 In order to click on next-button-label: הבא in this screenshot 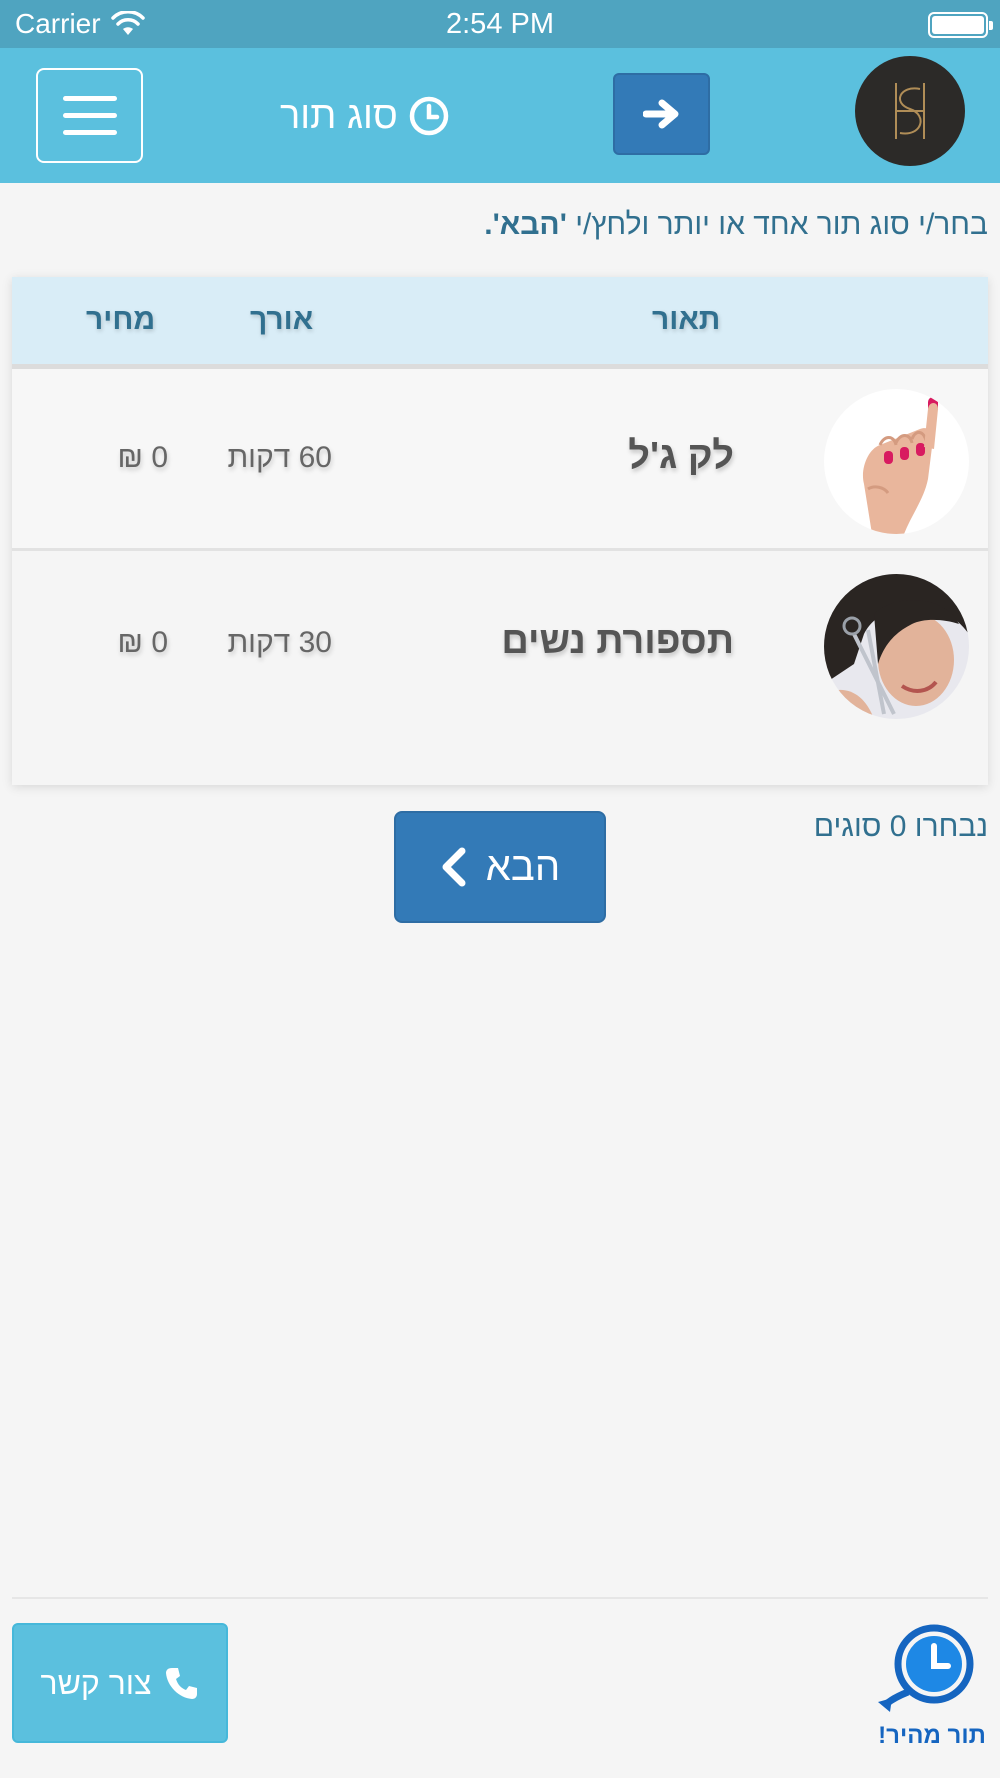, I will do `click(523, 866)`.